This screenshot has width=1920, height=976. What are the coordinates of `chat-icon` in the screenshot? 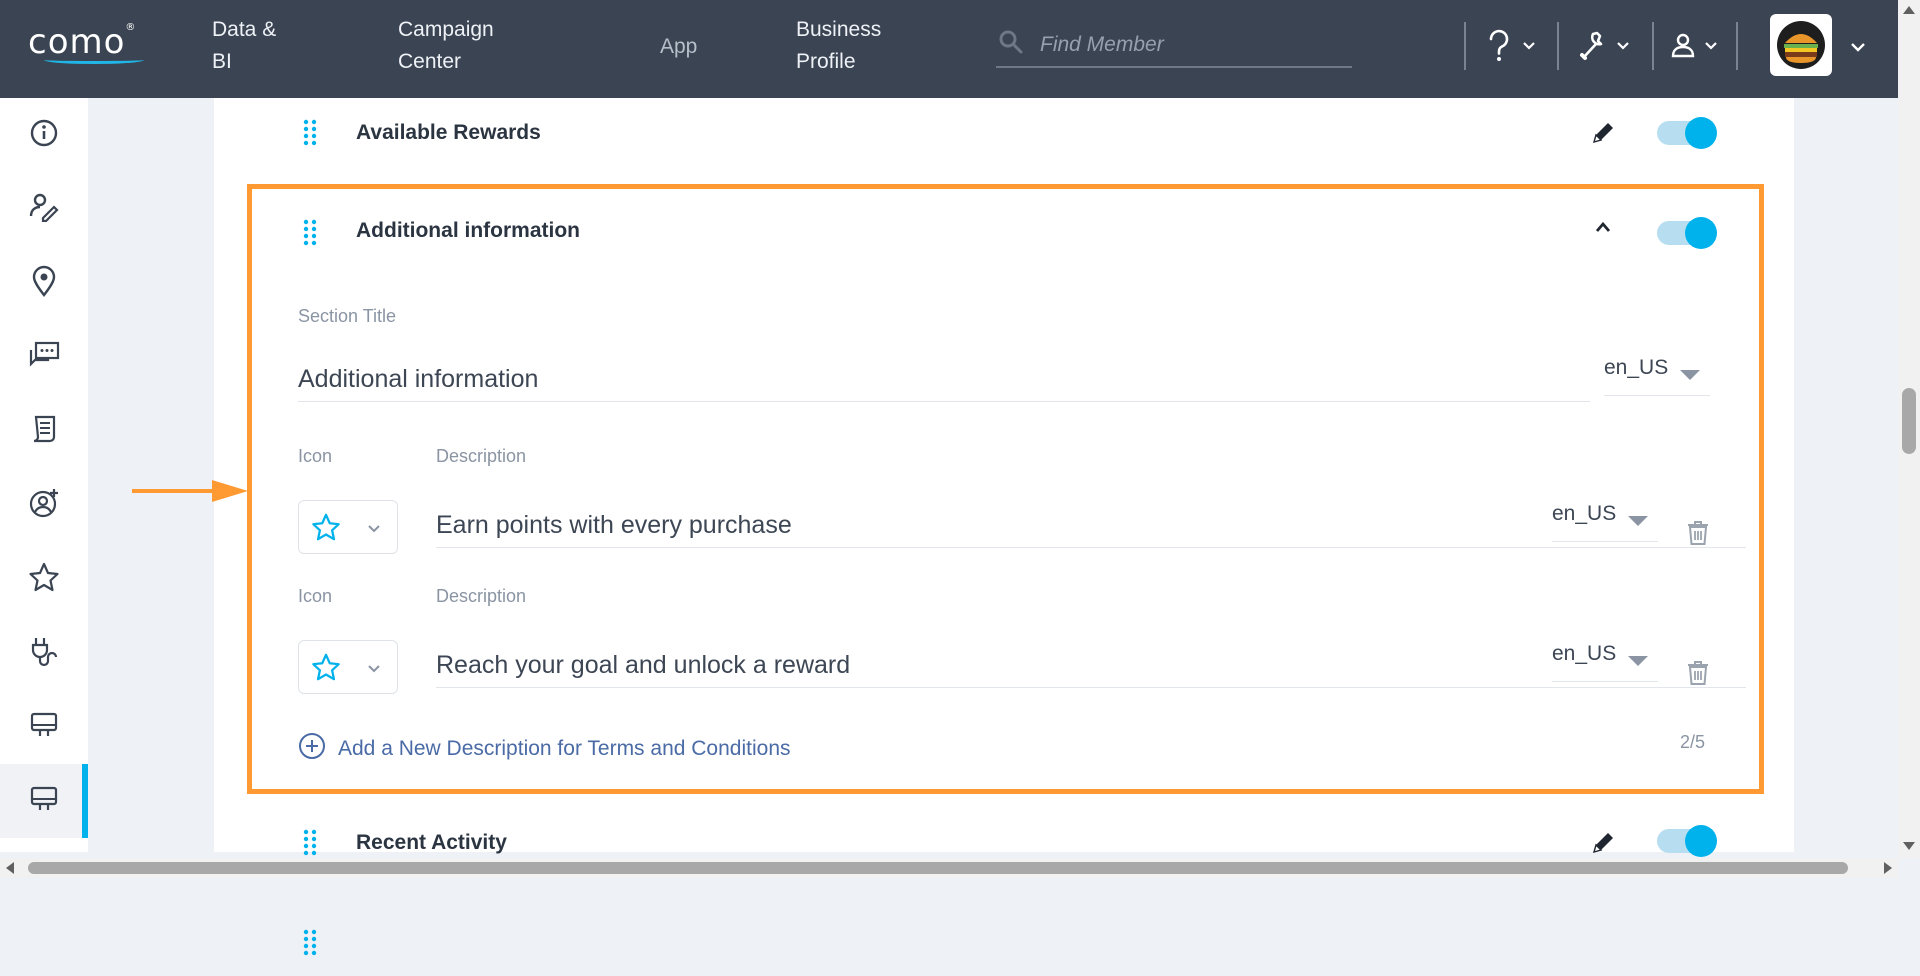 It's located at (44, 357).